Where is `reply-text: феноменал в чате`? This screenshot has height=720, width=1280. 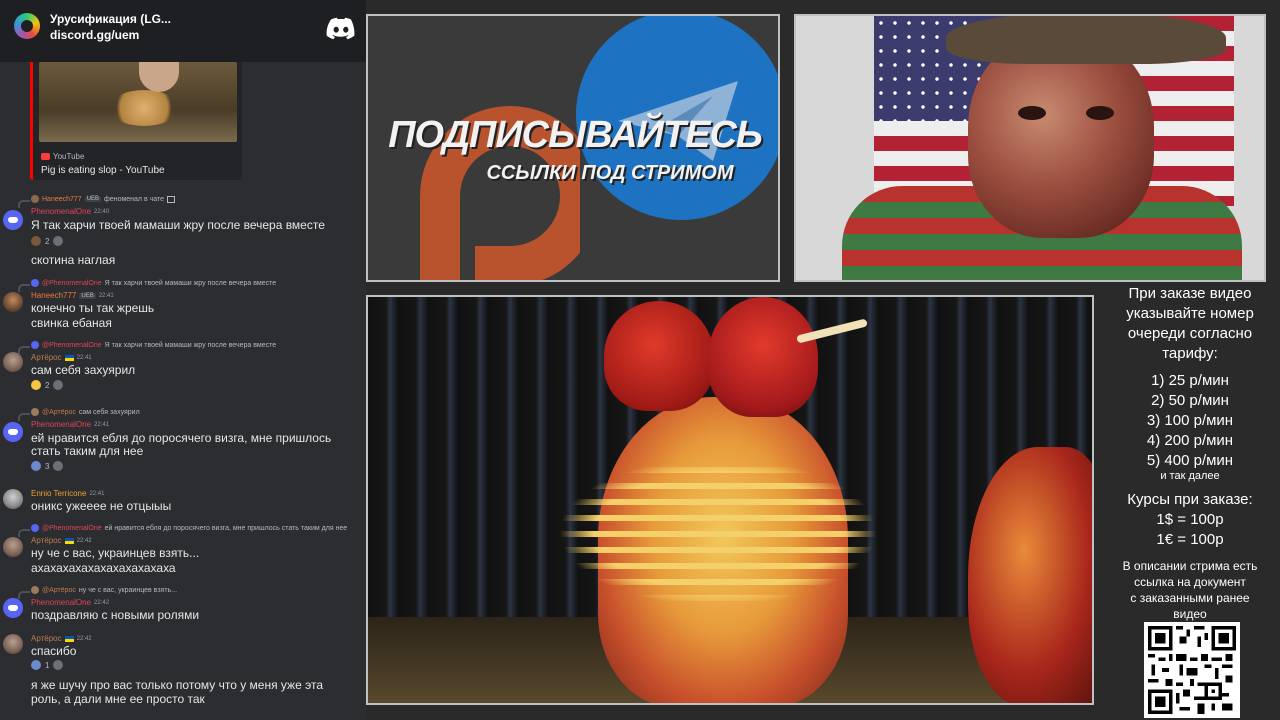 reply-text: феноменал в чате is located at coordinates (134, 199).